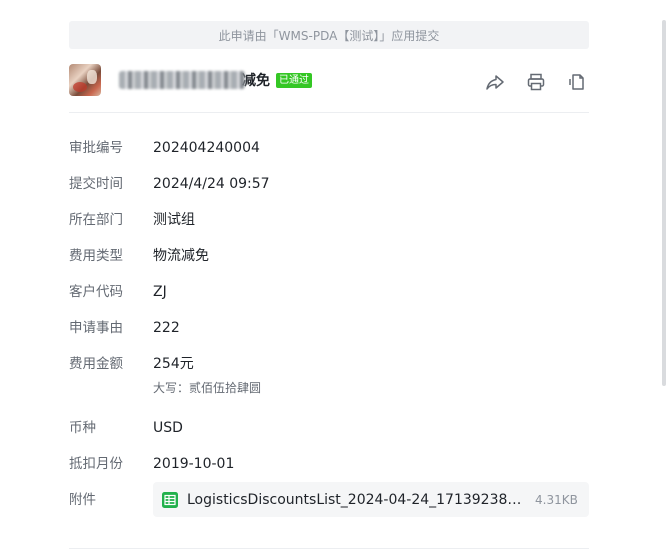 This screenshot has width=666, height=550. What do you see at coordinates (173, 364) in the screenshot?
I see `field-value: 254元` at bounding box center [173, 364].